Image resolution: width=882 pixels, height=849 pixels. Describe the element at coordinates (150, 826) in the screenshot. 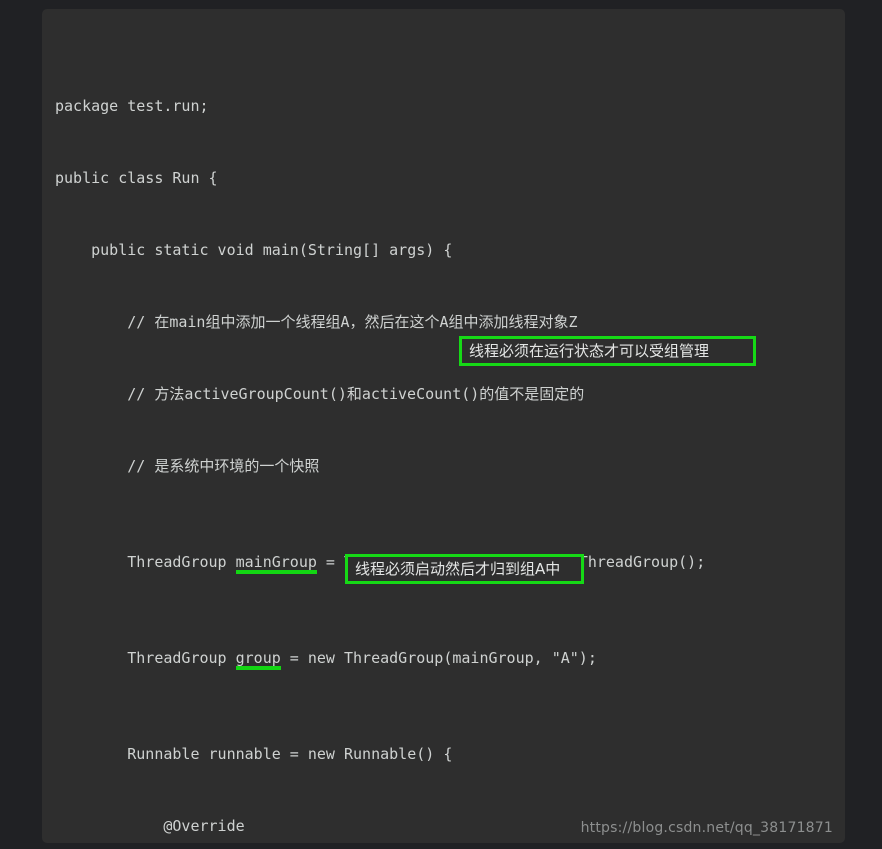

I see `code-line-text: @Override` at that location.